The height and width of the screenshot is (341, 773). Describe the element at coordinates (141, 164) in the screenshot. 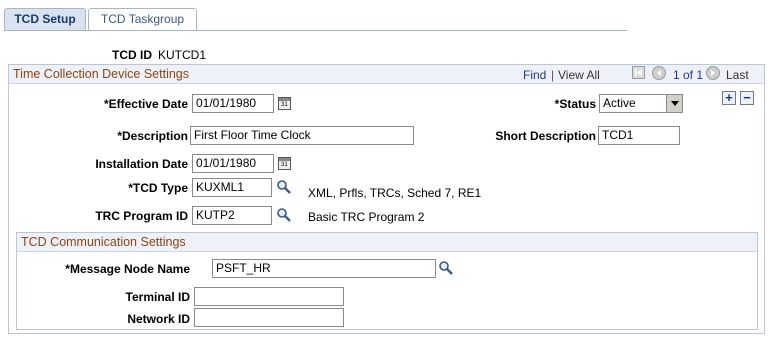

I see `installation-date-label: Installation Date` at that location.